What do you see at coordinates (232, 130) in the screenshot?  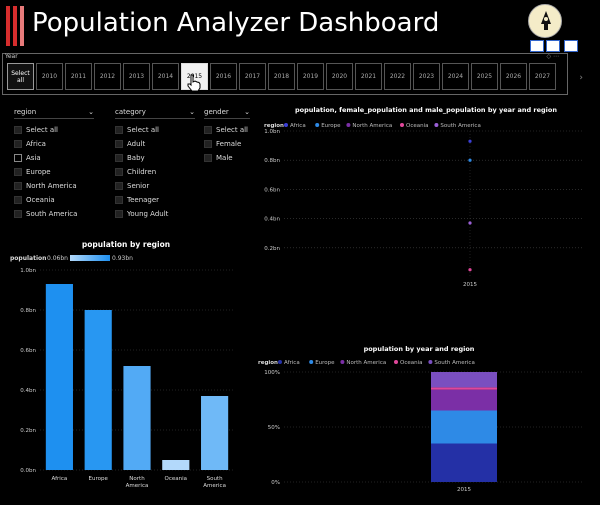 I see `gender-filter-label: Select all` at bounding box center [232, 130].